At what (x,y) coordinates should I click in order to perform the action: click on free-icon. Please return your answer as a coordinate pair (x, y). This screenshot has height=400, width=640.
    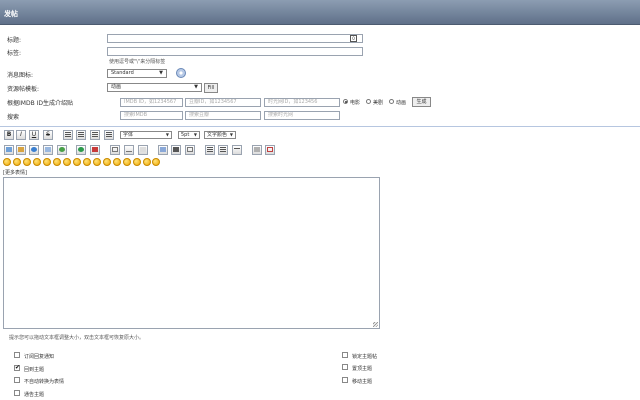
    Looking at the image, I should click on (143, 150).